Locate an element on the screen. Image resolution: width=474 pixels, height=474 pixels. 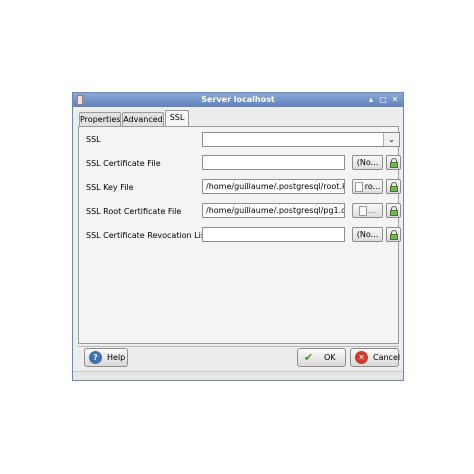
maximize-button: □ is located at coordinates (383, 100).